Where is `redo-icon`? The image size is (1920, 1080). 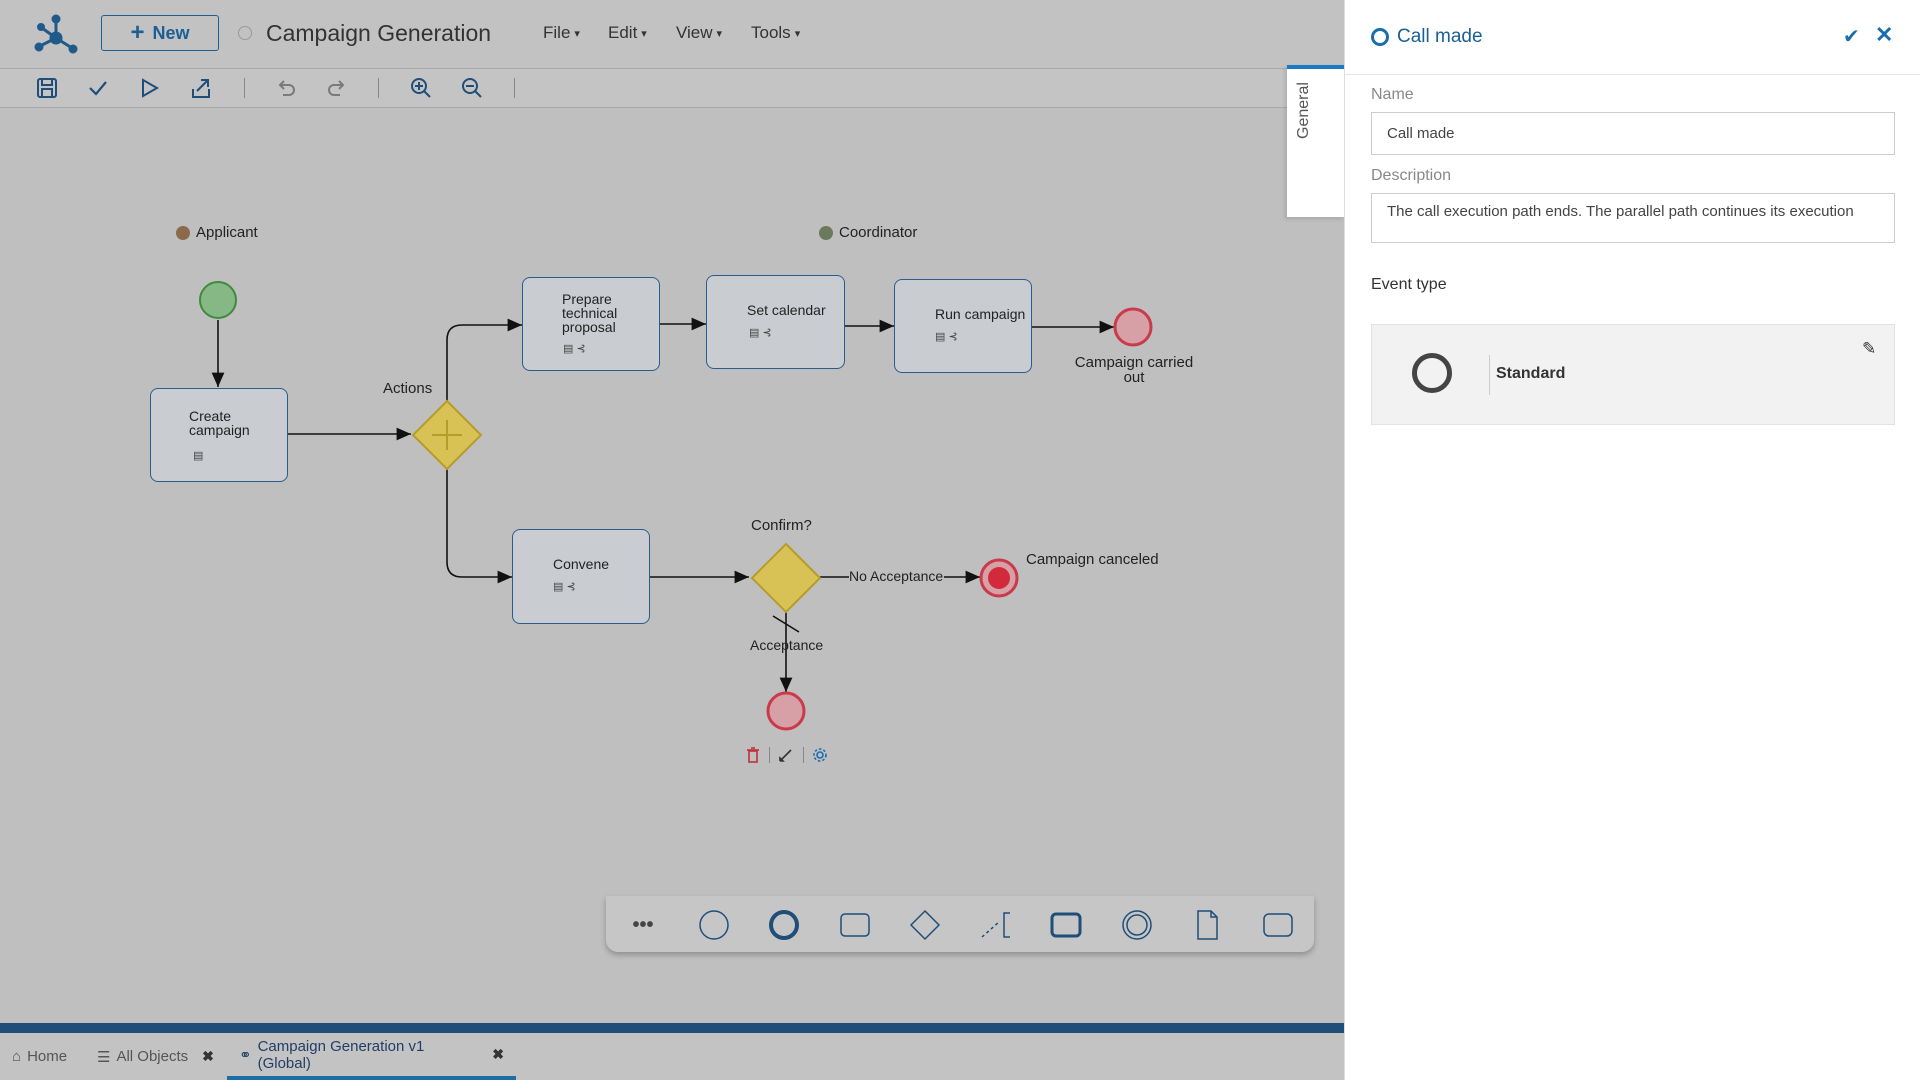
redo-icon is located at coordinates (337, 88).